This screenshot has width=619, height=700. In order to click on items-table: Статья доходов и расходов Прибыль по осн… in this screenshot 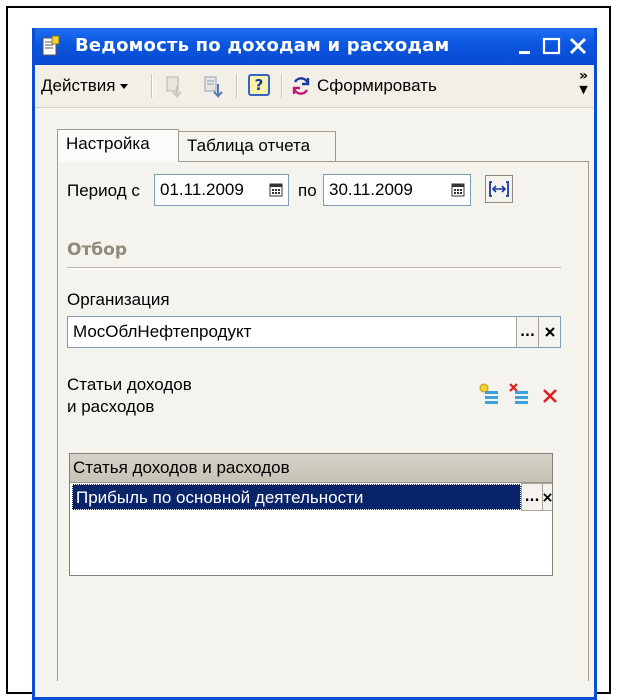, I will do `click(311, 514)`.